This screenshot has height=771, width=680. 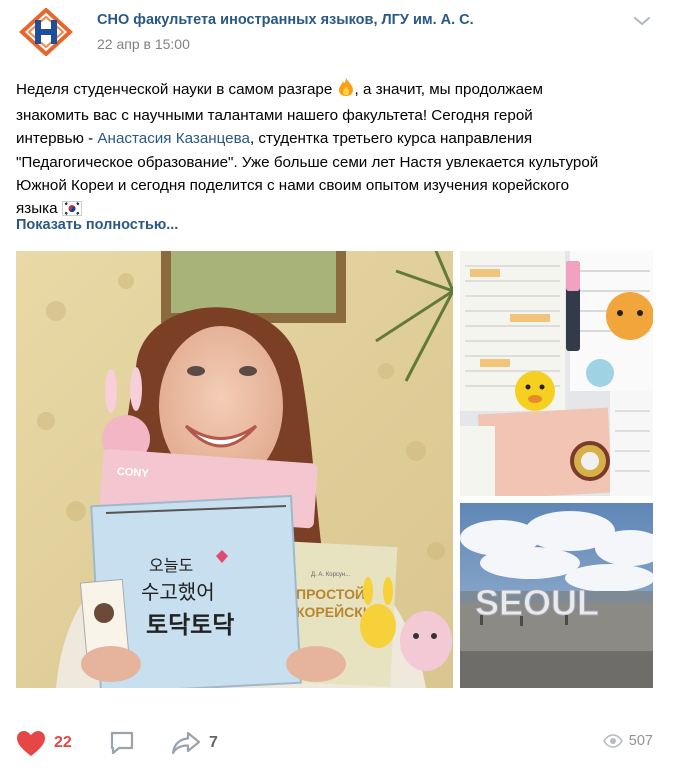 I want to click on photo-notes-image, so click(x=556, y=373).